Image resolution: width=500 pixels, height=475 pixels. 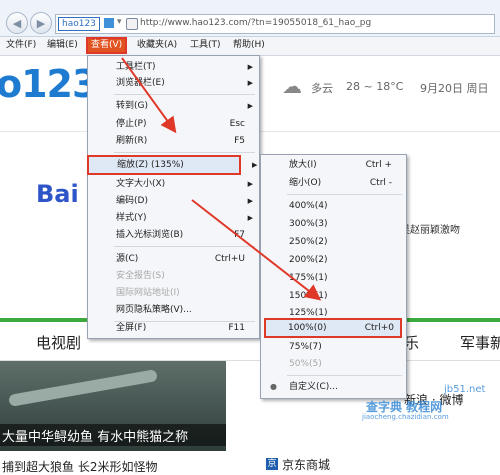 I want to click on menu-item-goto: 转到(G) ▶, so click(x=173, y=106).